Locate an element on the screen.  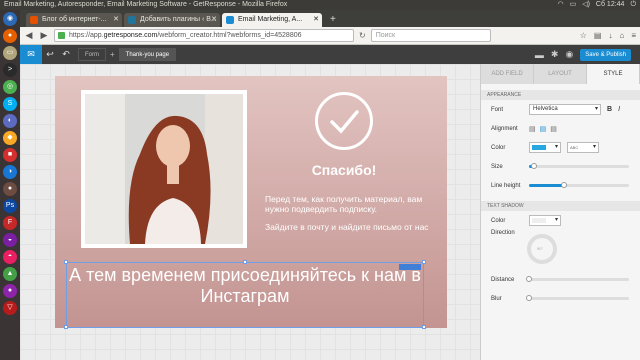
italic-button: I is located at coordinates (619, 109).